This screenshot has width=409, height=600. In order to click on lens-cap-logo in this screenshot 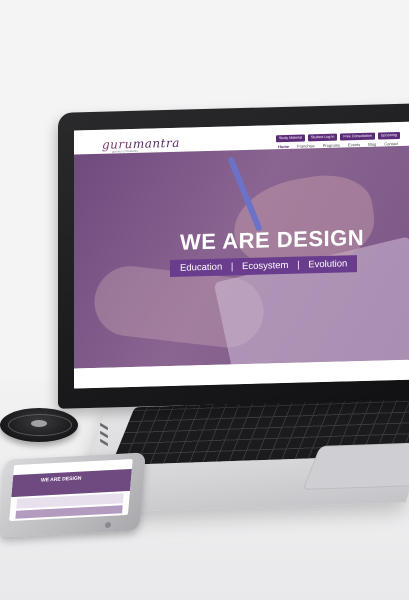, I will do `click(39, 423)`.